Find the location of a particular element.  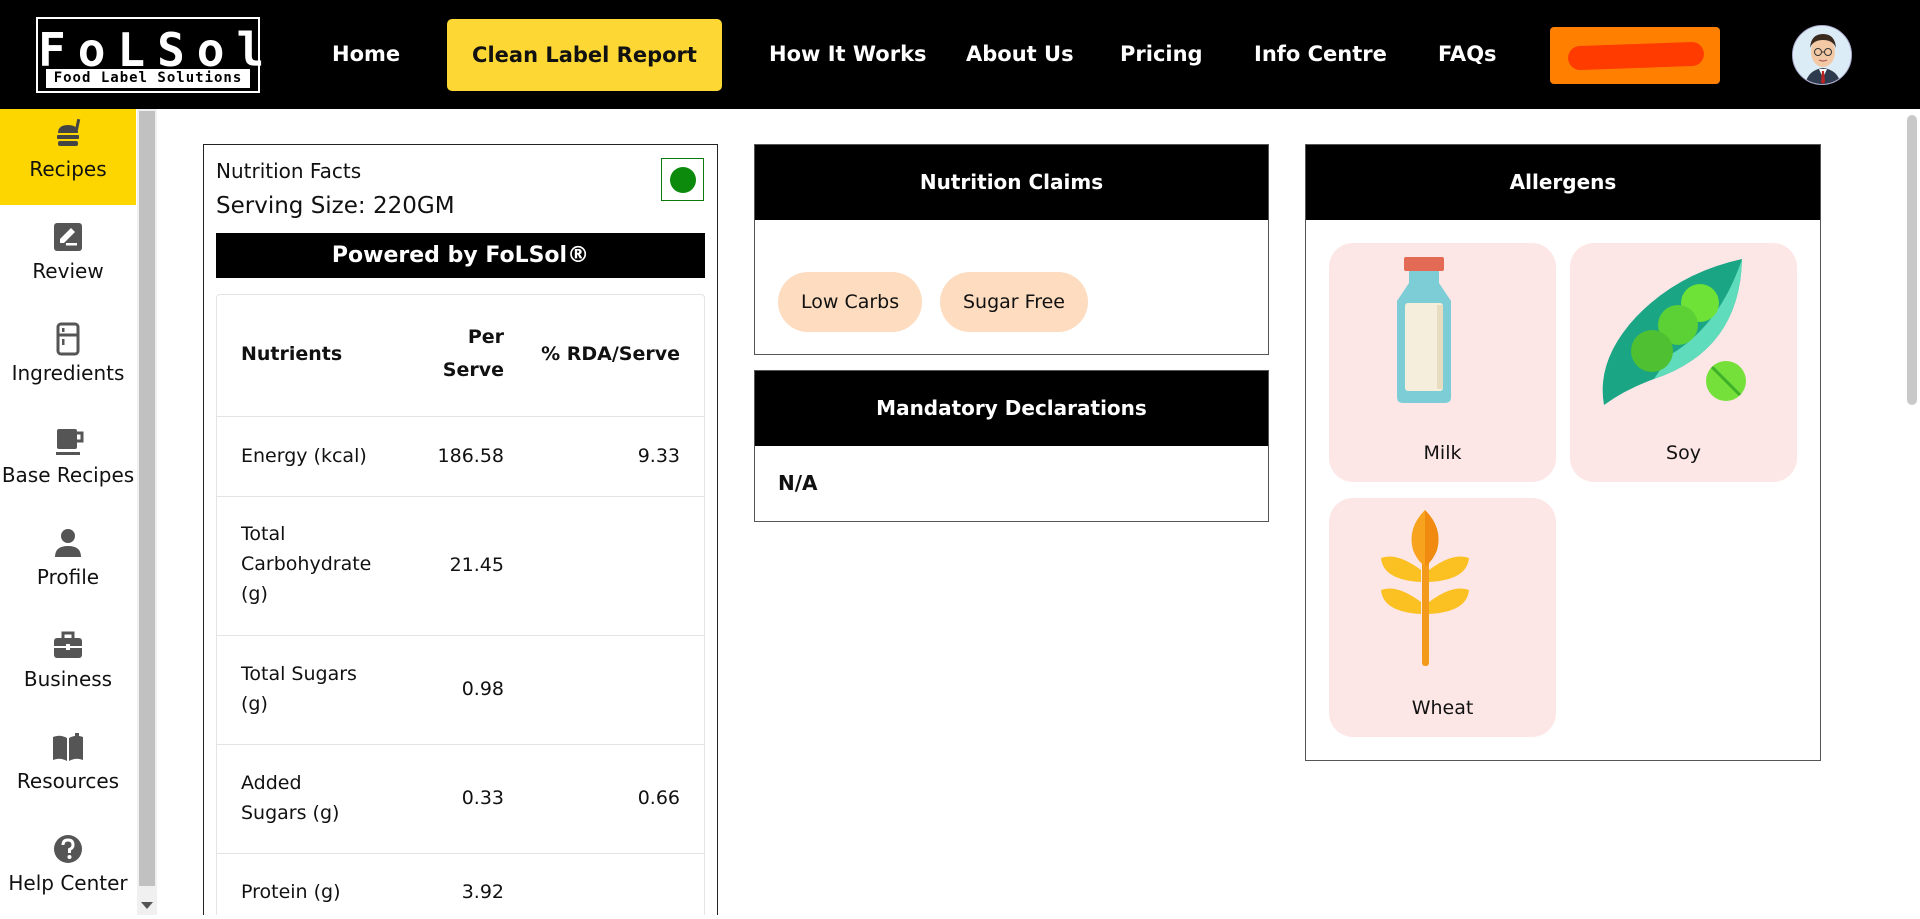

avatar-face-icon is located at coordinates (1822, 55).